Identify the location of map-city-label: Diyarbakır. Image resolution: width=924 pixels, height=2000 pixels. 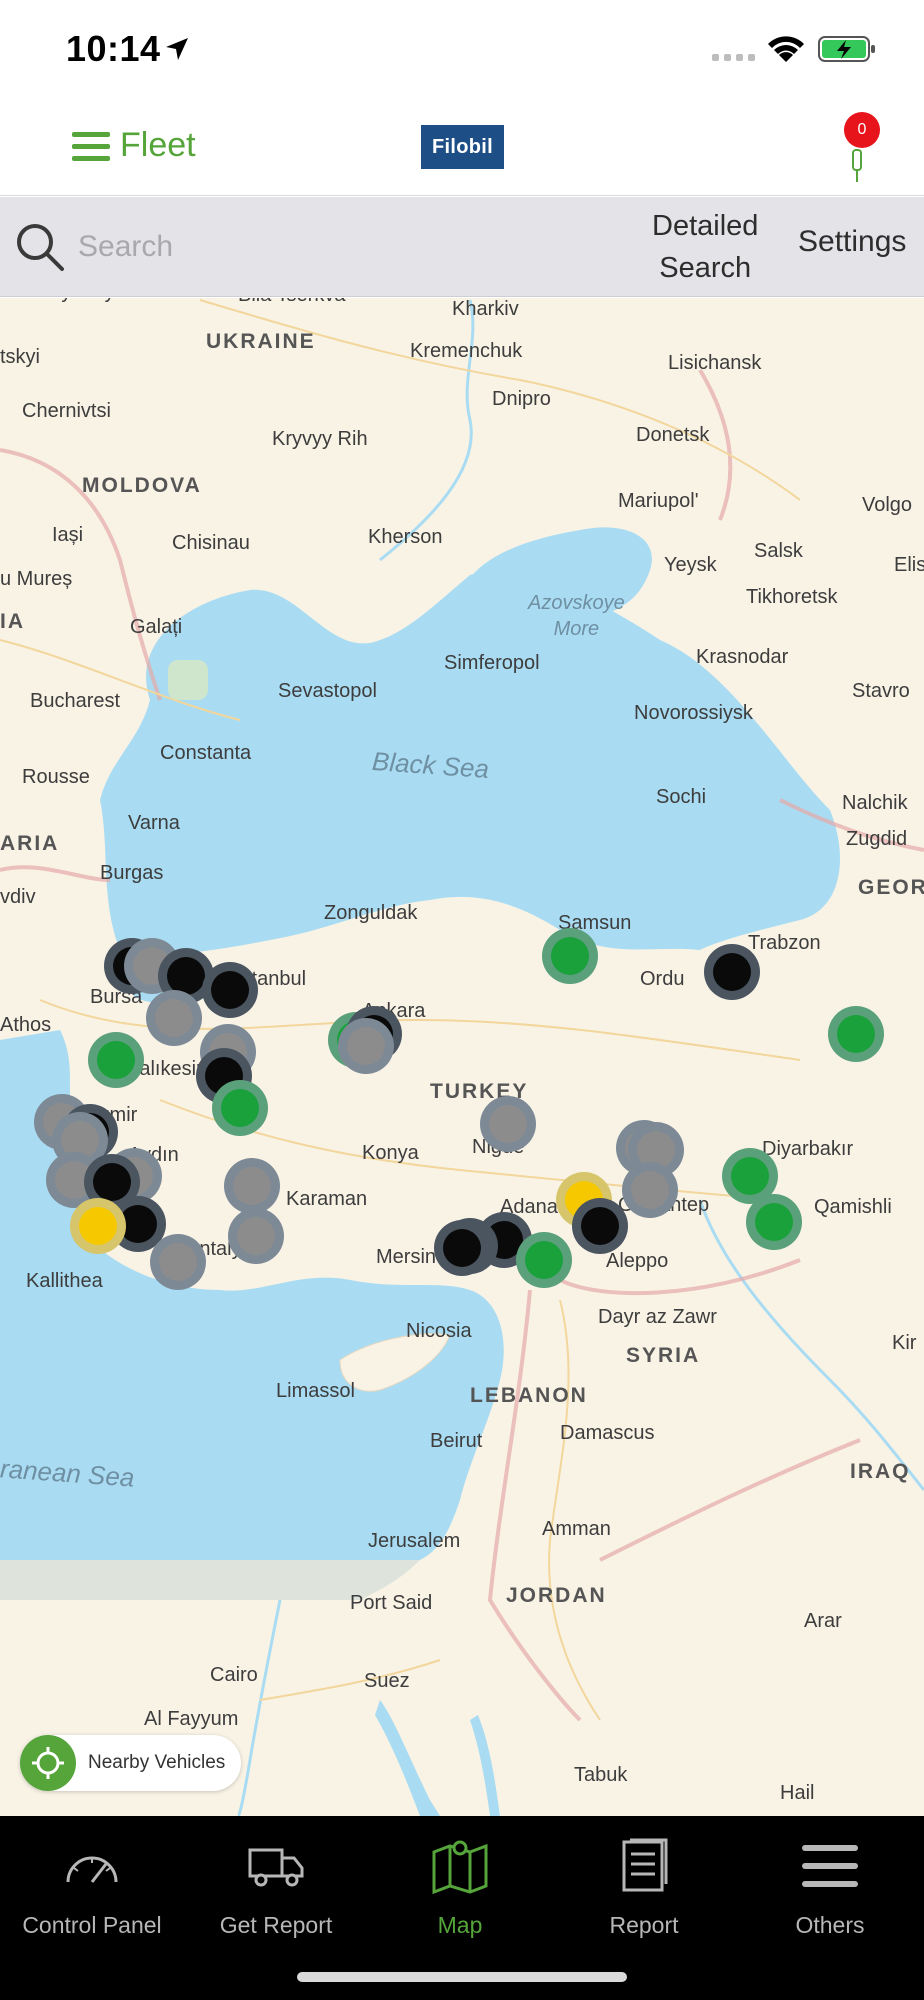
(808, 1149).